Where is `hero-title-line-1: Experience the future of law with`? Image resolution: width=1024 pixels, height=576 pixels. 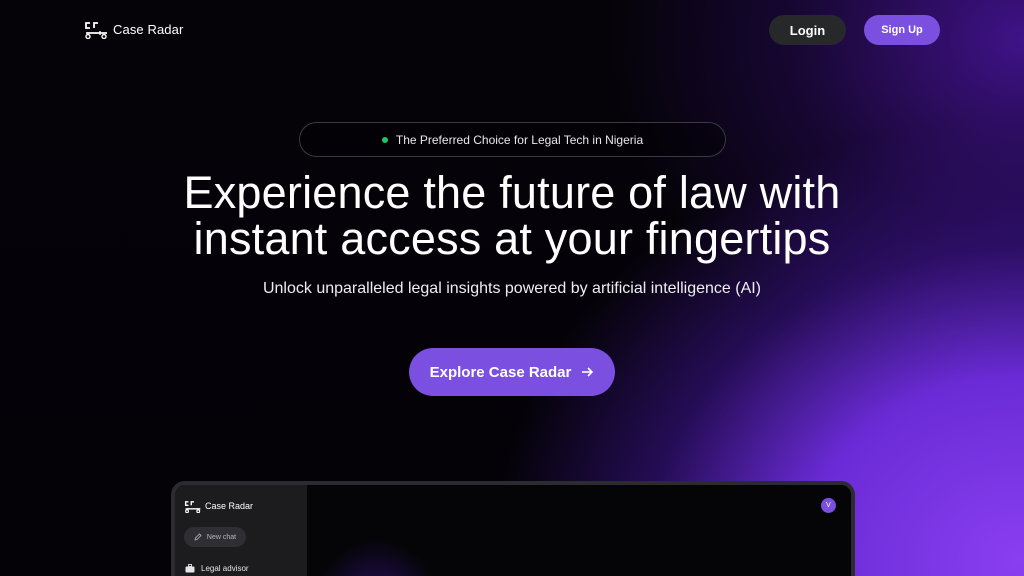
hero-title-line-1: Experience the future of law with is located at coordinates (512, 192).